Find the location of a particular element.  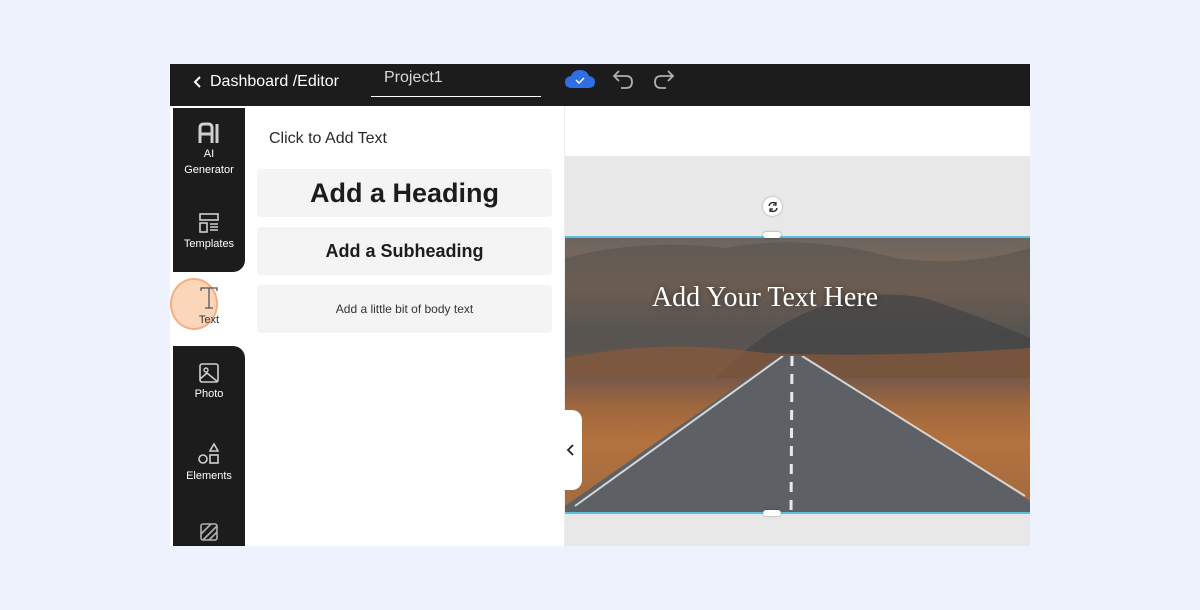

sidebar-item-elements: Elements is located at coordinates (209, 463).